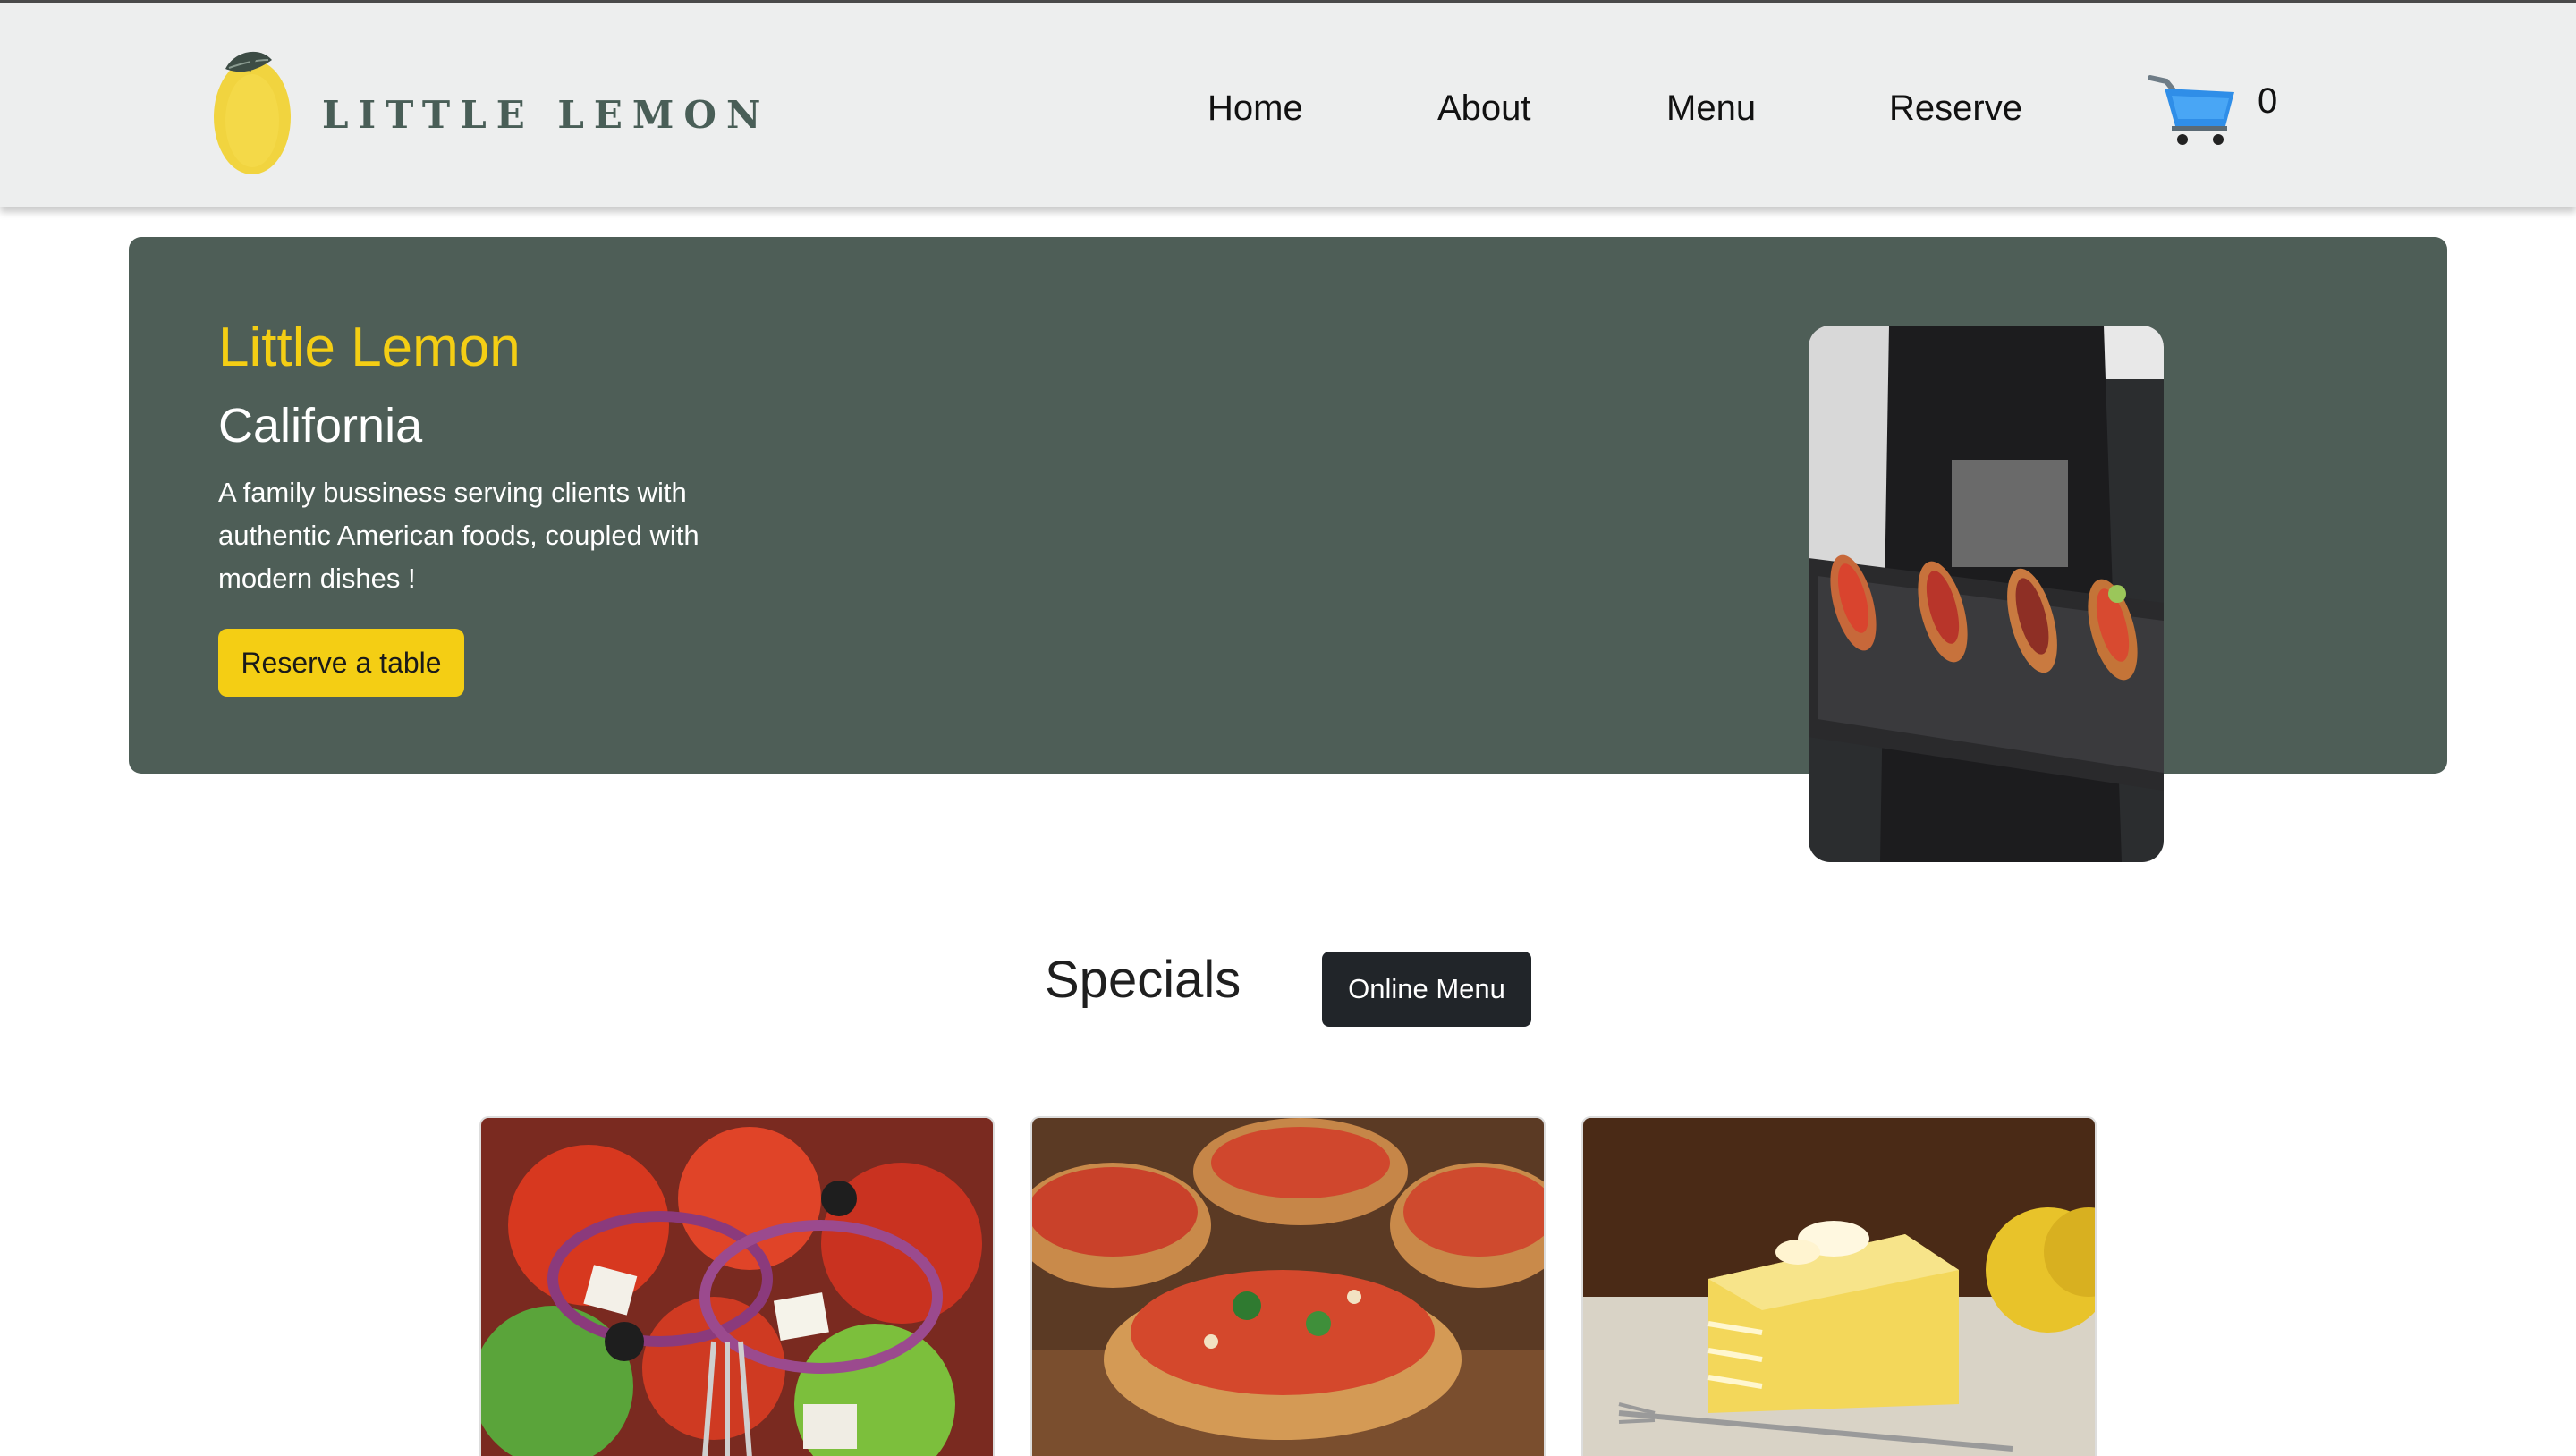 The width and height of the screenshot is (2576, 1456). Describe the element at coordinates (369, 347) in the screenshot. I see `hero-title: Little Lemon` at that location.